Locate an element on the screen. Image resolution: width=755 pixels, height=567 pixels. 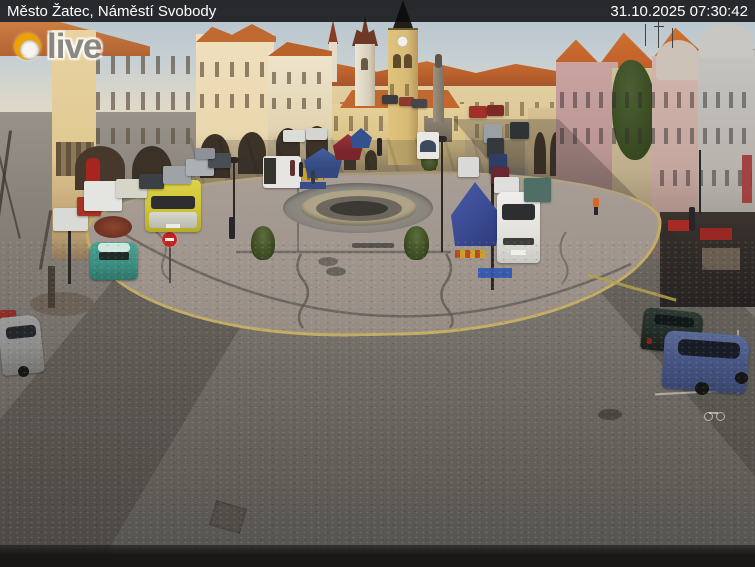
shop-window-glow is located at coordinates (721, 259).